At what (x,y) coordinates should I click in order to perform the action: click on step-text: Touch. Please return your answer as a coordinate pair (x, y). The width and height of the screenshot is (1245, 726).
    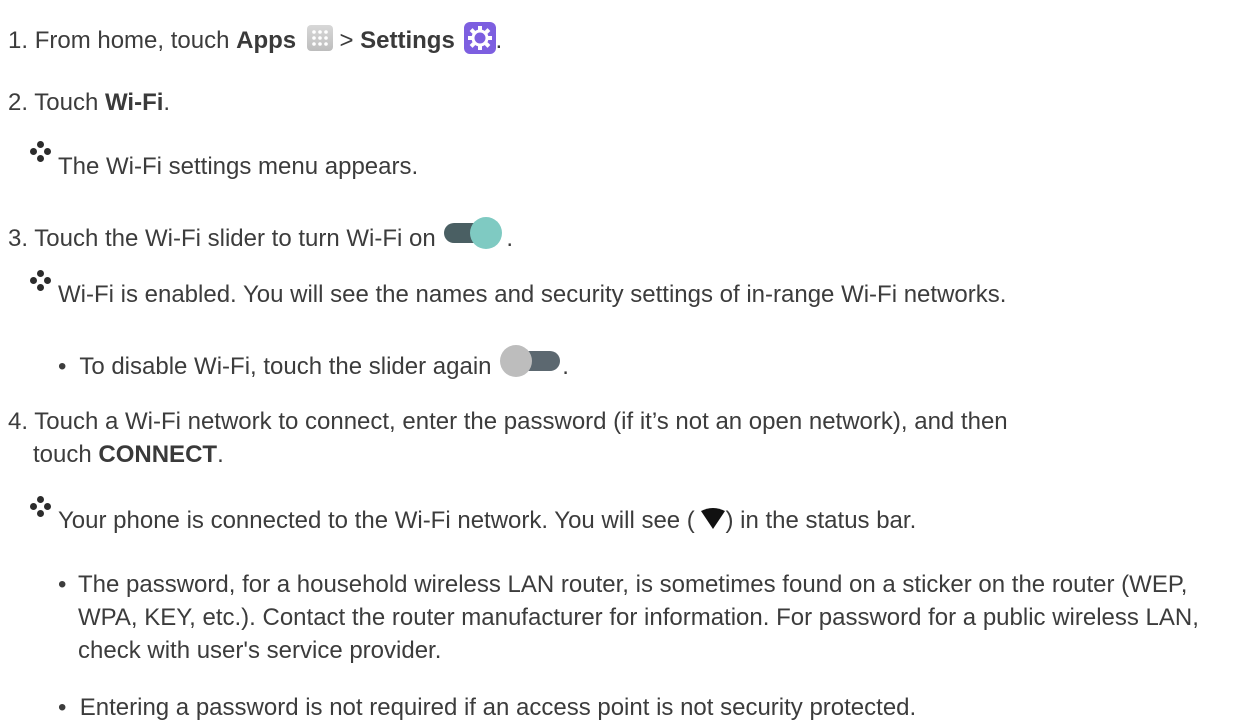
    Looking at the image, I should click on (69, 102).